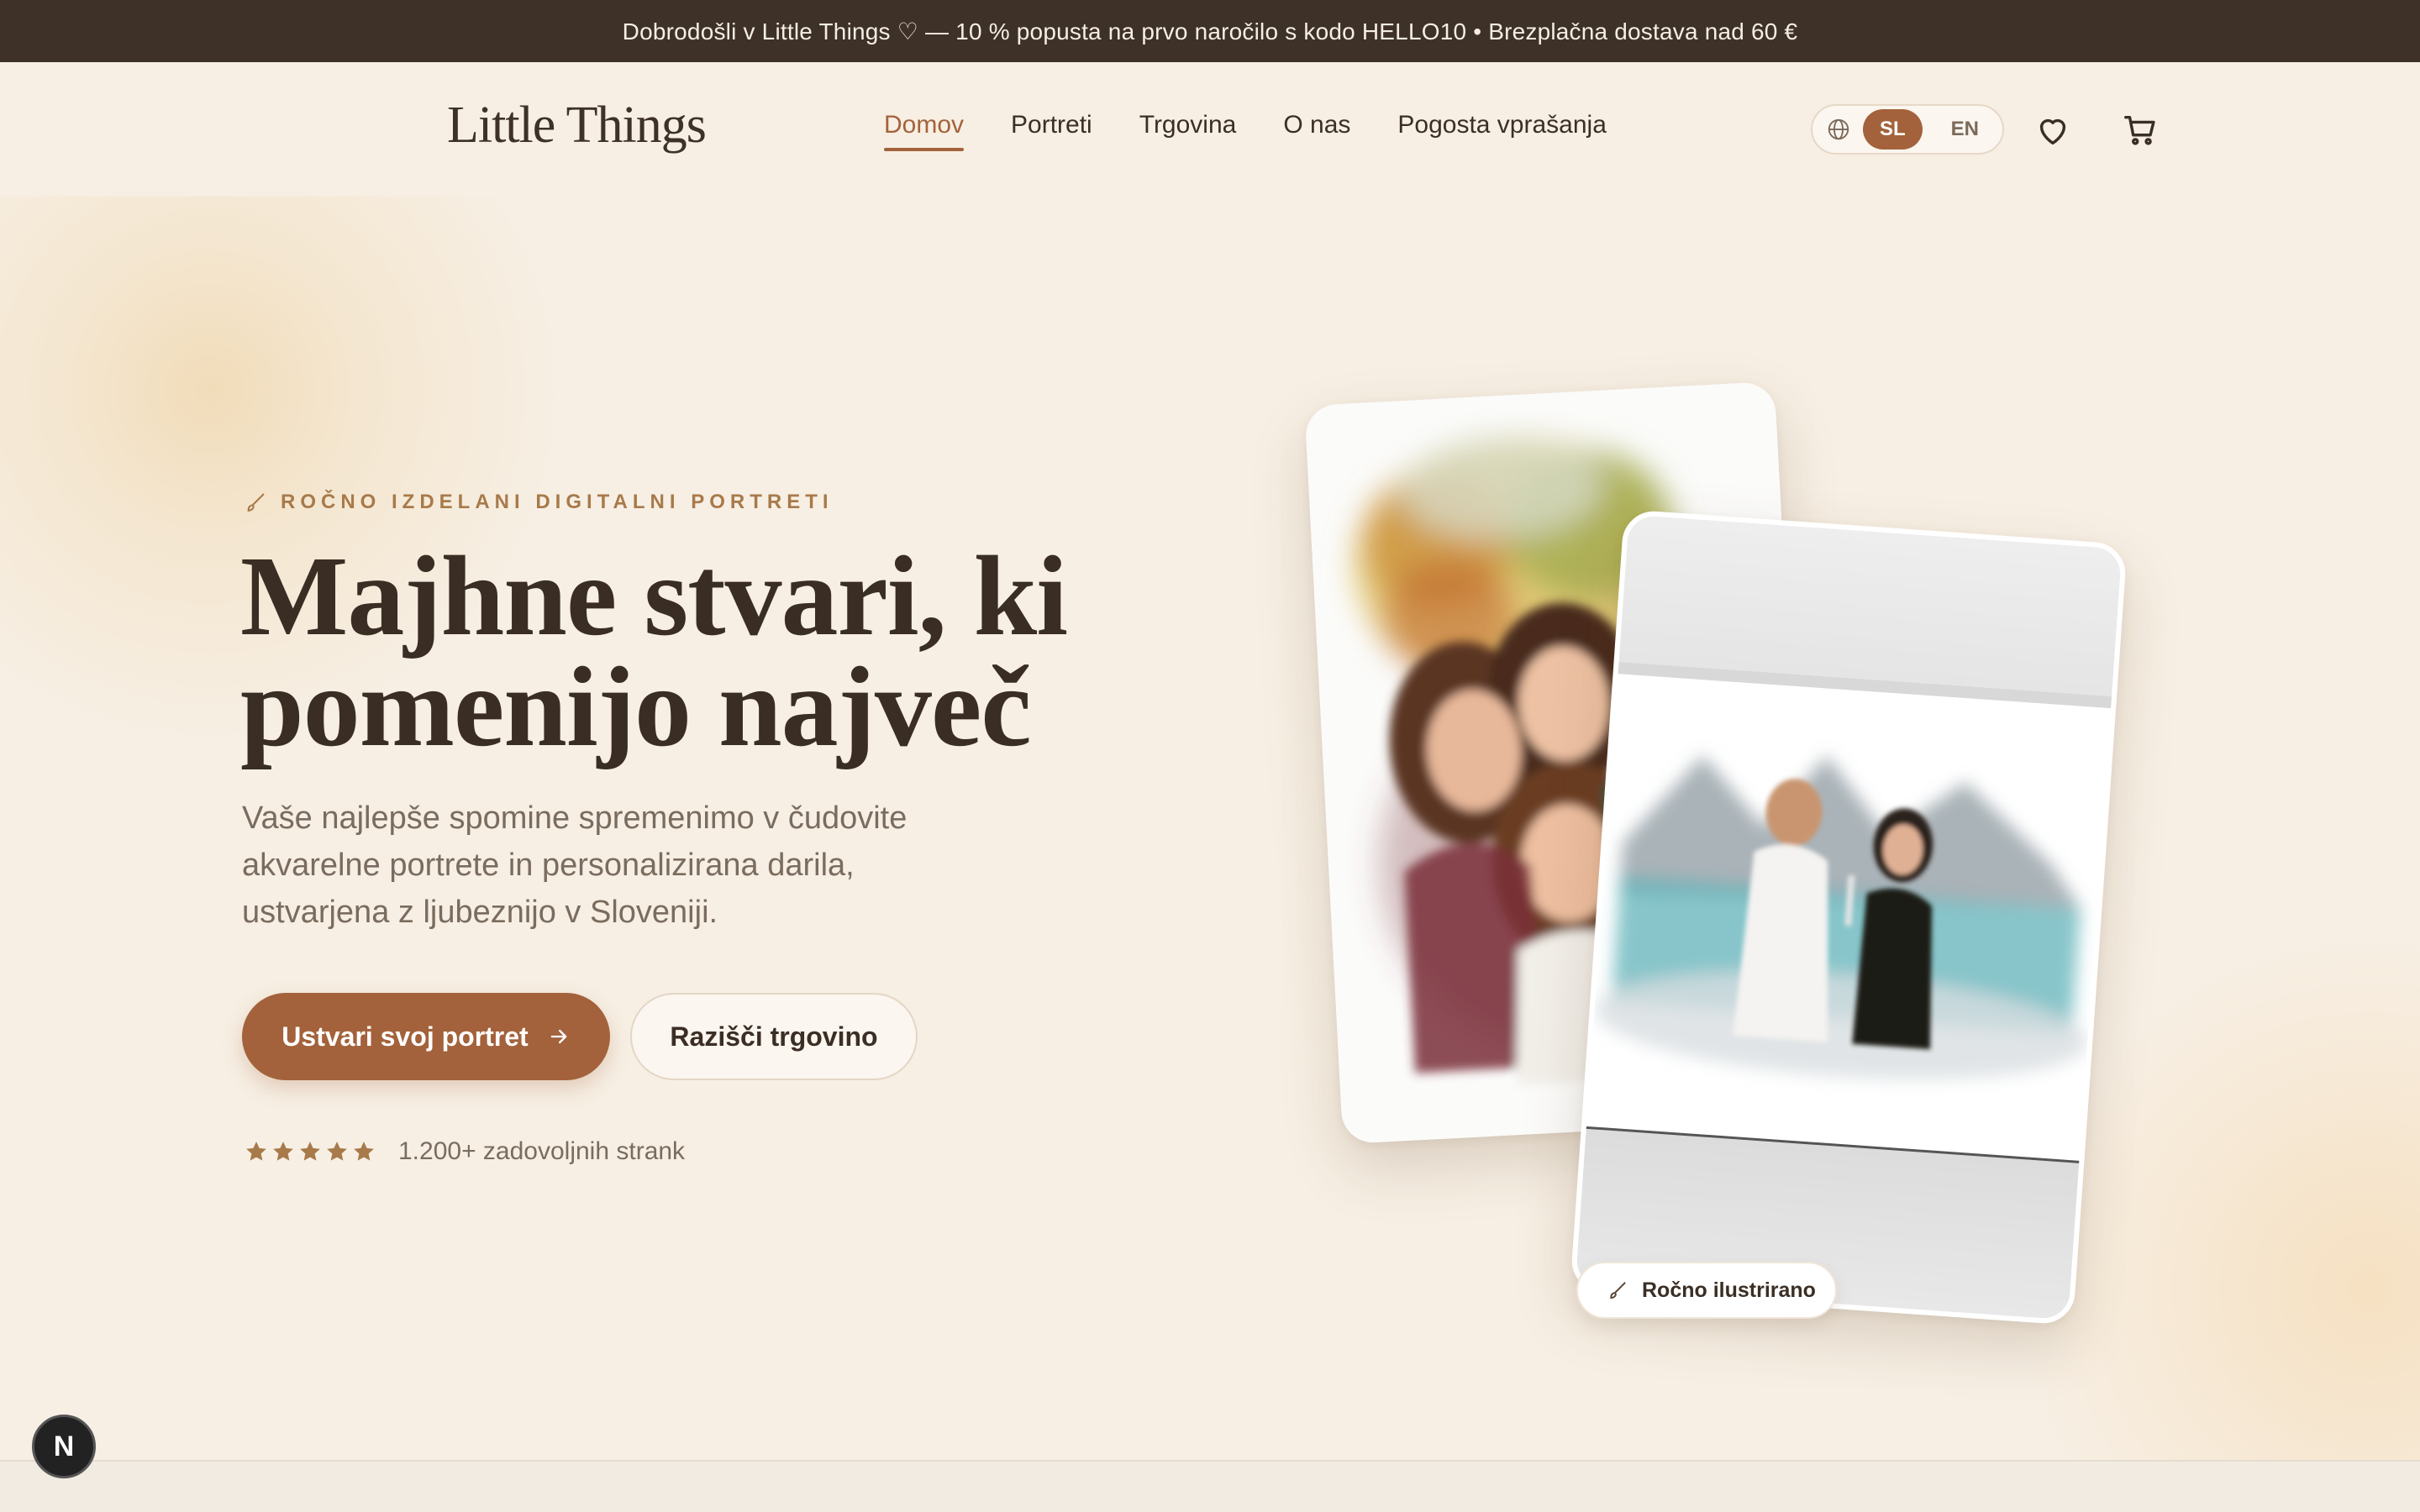 This screenshot has height=1512, width=2420. What do you see at coordinates (1188, 131) in the screenshot?
I see `nav-shop: Trgovina` at bounding box center [1188, 131].